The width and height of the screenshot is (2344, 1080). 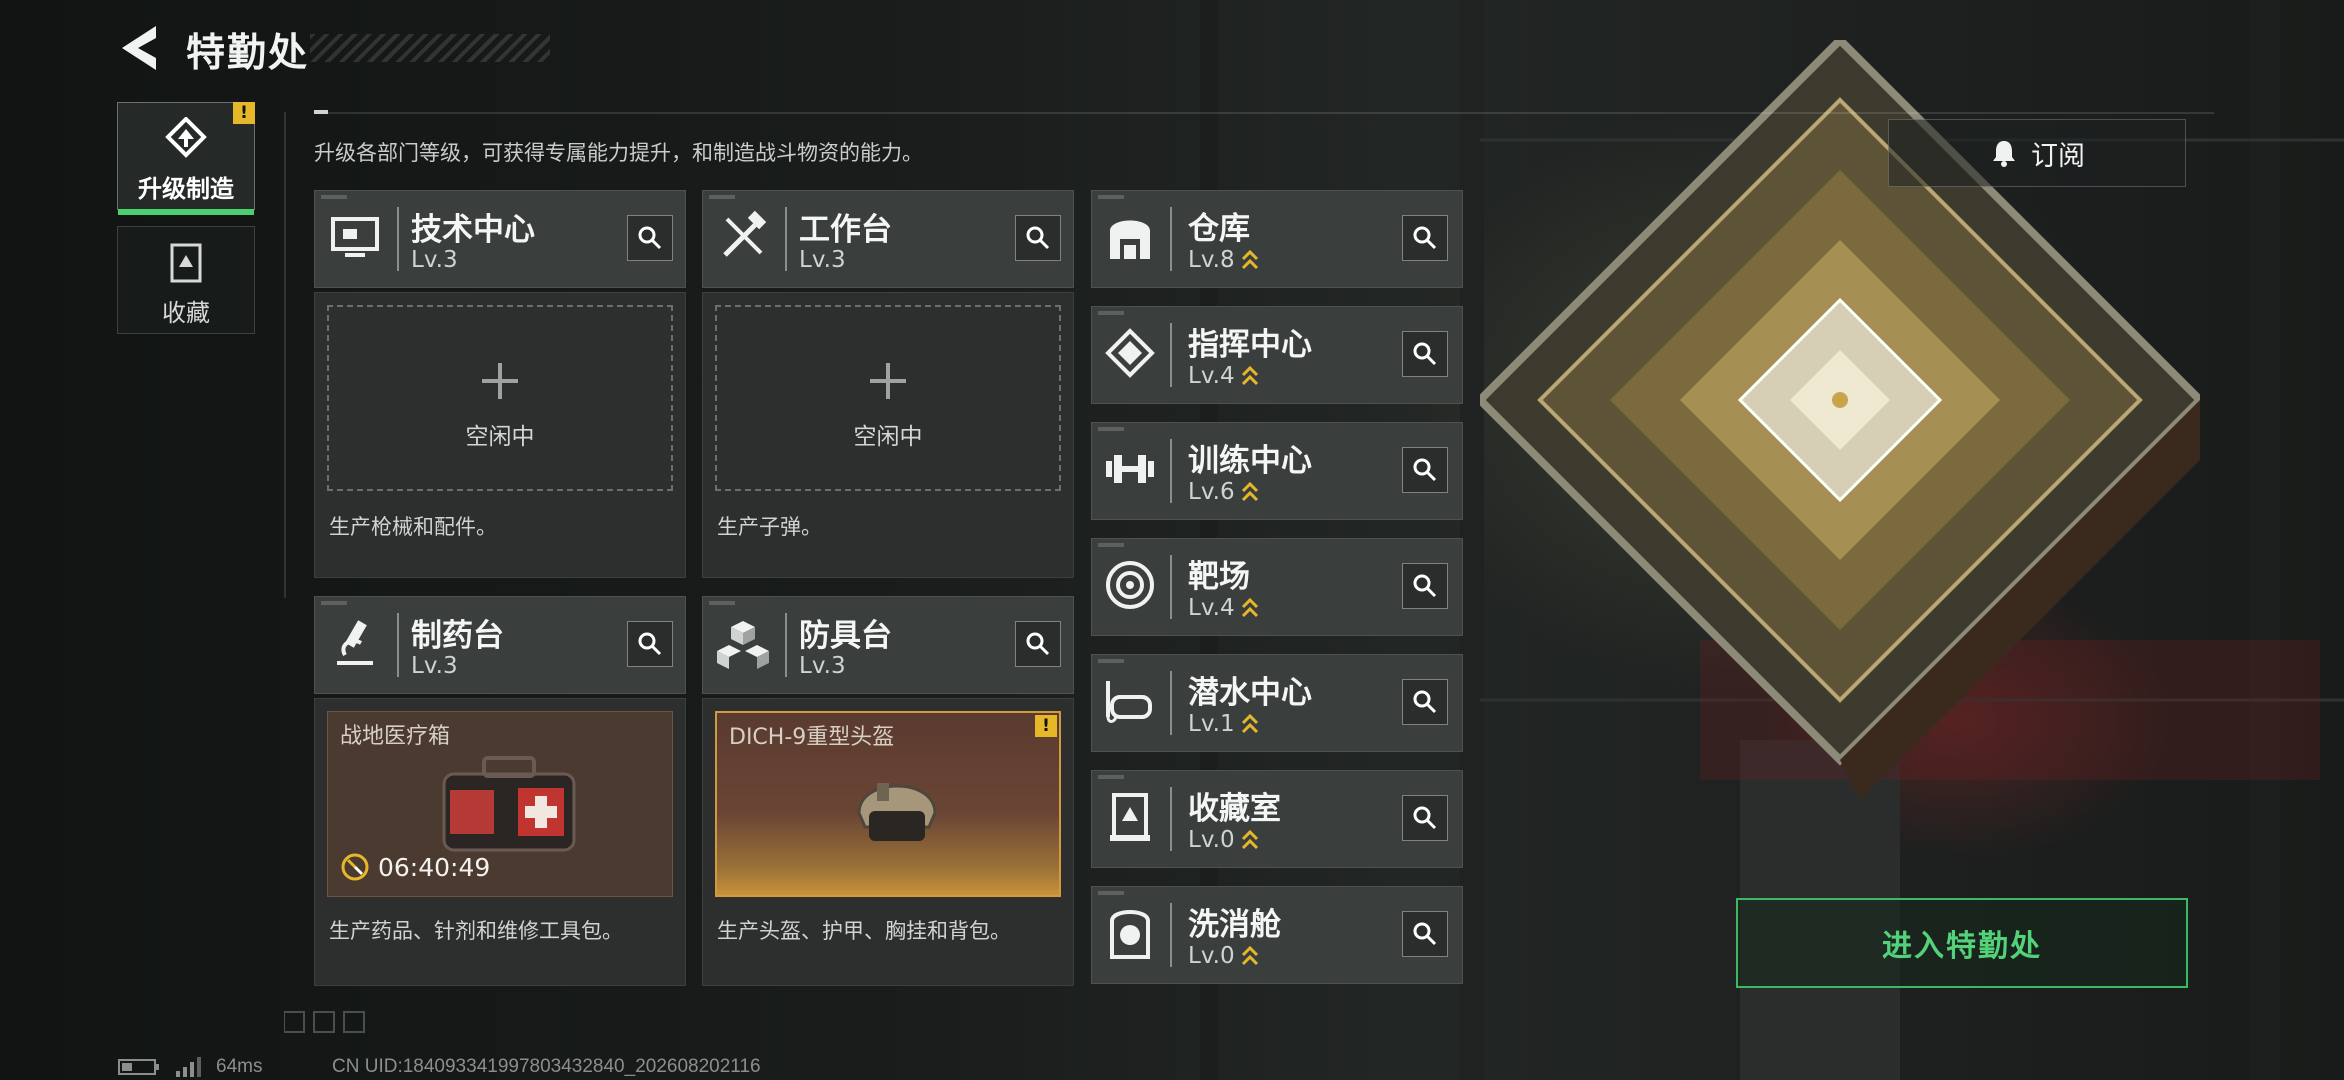 I want to click on facility-shooting-range: 靶场 Lv.4, so click(x=1277, y=587).